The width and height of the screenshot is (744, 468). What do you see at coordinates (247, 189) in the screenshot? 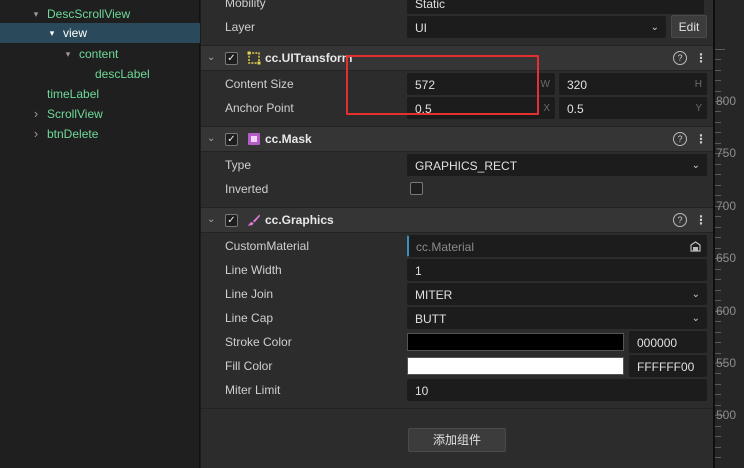
I see `inverted-label: Inverted` at bounding box center [247, 189].